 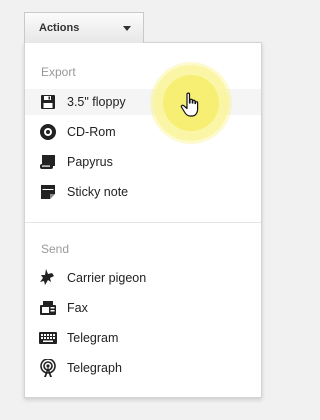 What do you see at coordinates (127, 28) in the screenshot?
I see `caret-down-icon` at bounding box center [127, 28].